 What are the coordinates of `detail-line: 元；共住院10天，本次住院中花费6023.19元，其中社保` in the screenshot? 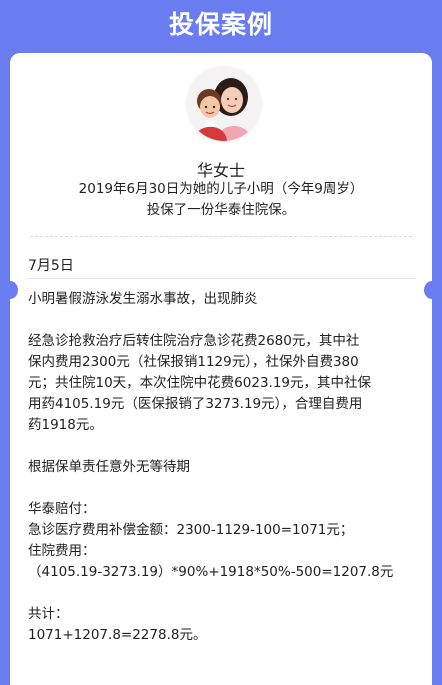 It's located at (200, 383).